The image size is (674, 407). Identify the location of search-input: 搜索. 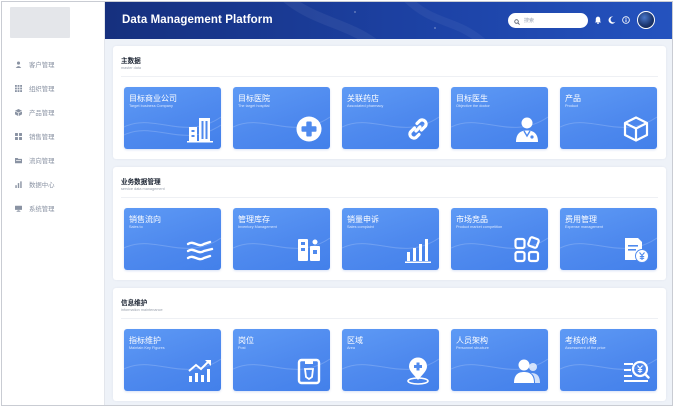
(548, 20).